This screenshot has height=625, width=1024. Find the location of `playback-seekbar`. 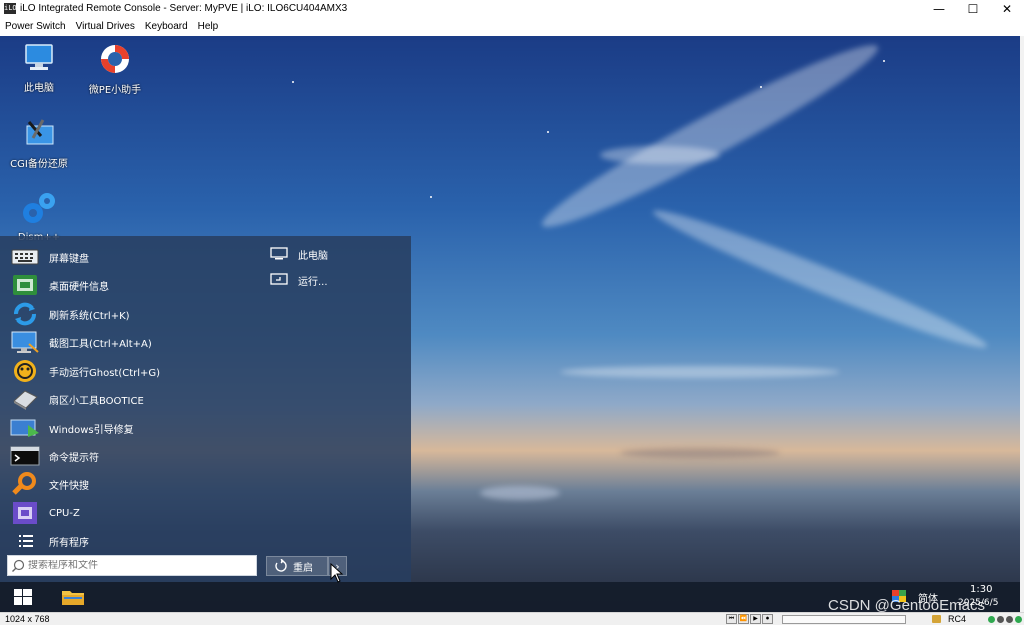

playback-seekbar is located at coordinates (844, 619).